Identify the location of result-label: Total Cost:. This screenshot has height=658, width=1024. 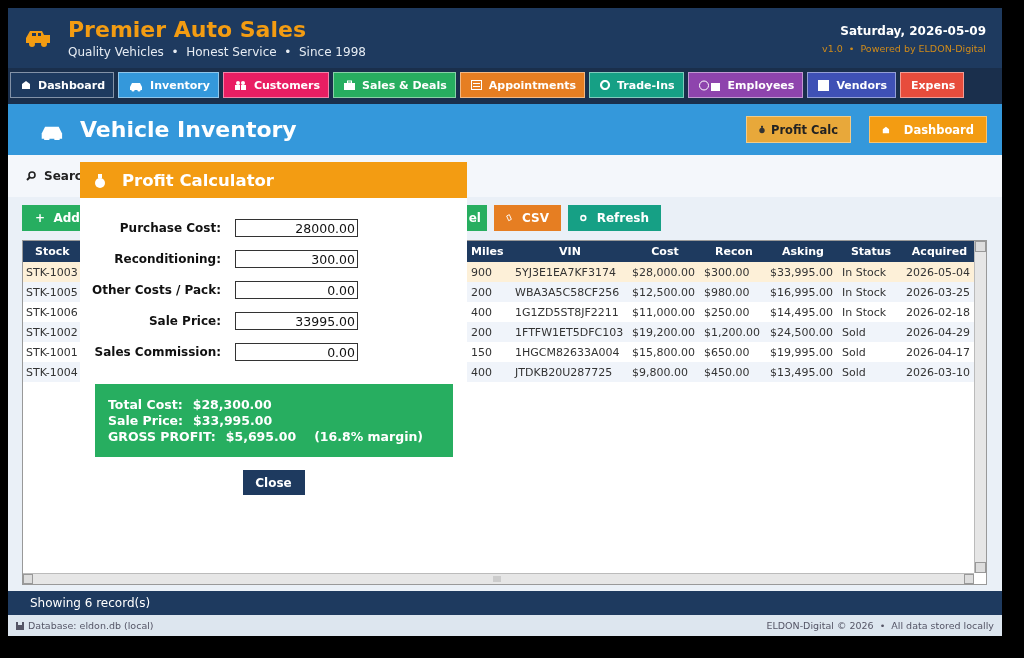
(145, 404).